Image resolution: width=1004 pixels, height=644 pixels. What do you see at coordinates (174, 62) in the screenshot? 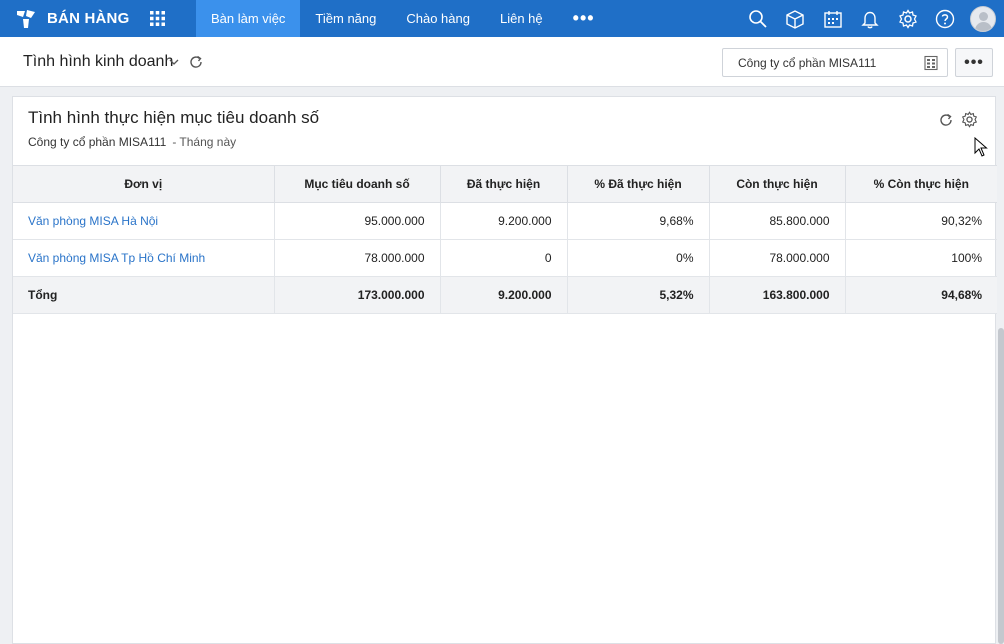
I see `chevron-down-icon` at bounding box center [174, 62].